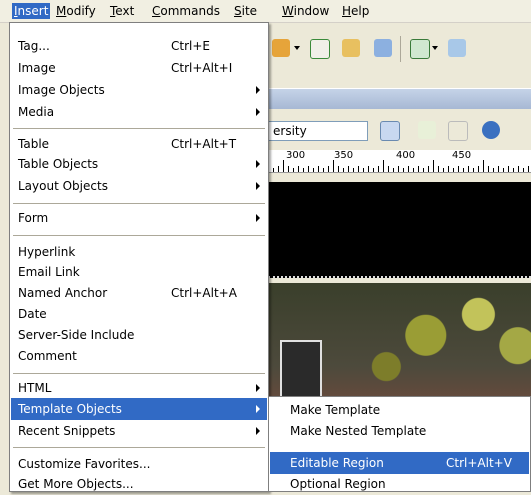 Image resolution: width=531 pixels, height=495 pixels. Describe the element at coordinates (406, 155) in the screenshot. I see `ruler-label: 400` at that location.